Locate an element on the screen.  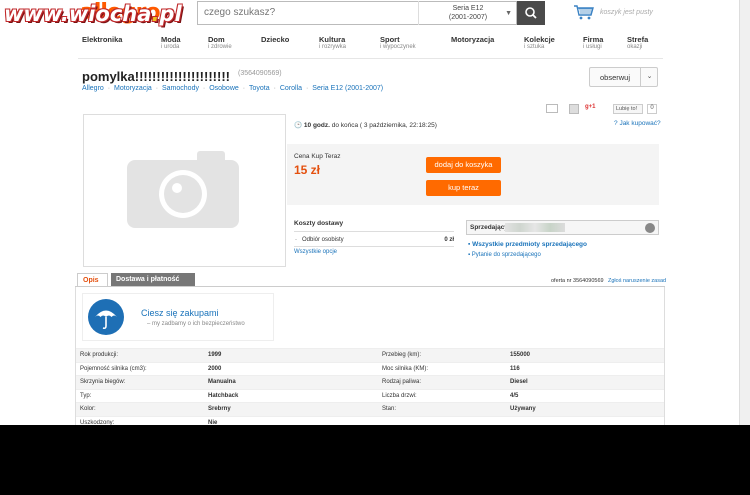
buy-now-button: kup teraz is located at coordinates (463, 188).